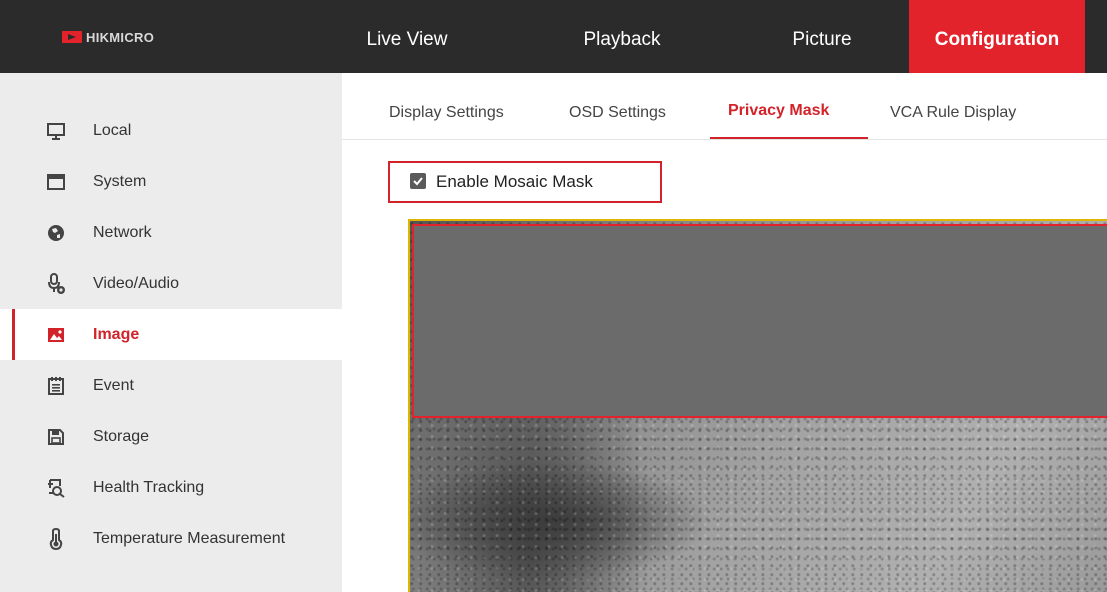 This screenshot has height=592, width=1107. What do you see at coordinates (56, 538) in the screenshot?
I see `thermometer-icon` at bounding box center [56, 538].